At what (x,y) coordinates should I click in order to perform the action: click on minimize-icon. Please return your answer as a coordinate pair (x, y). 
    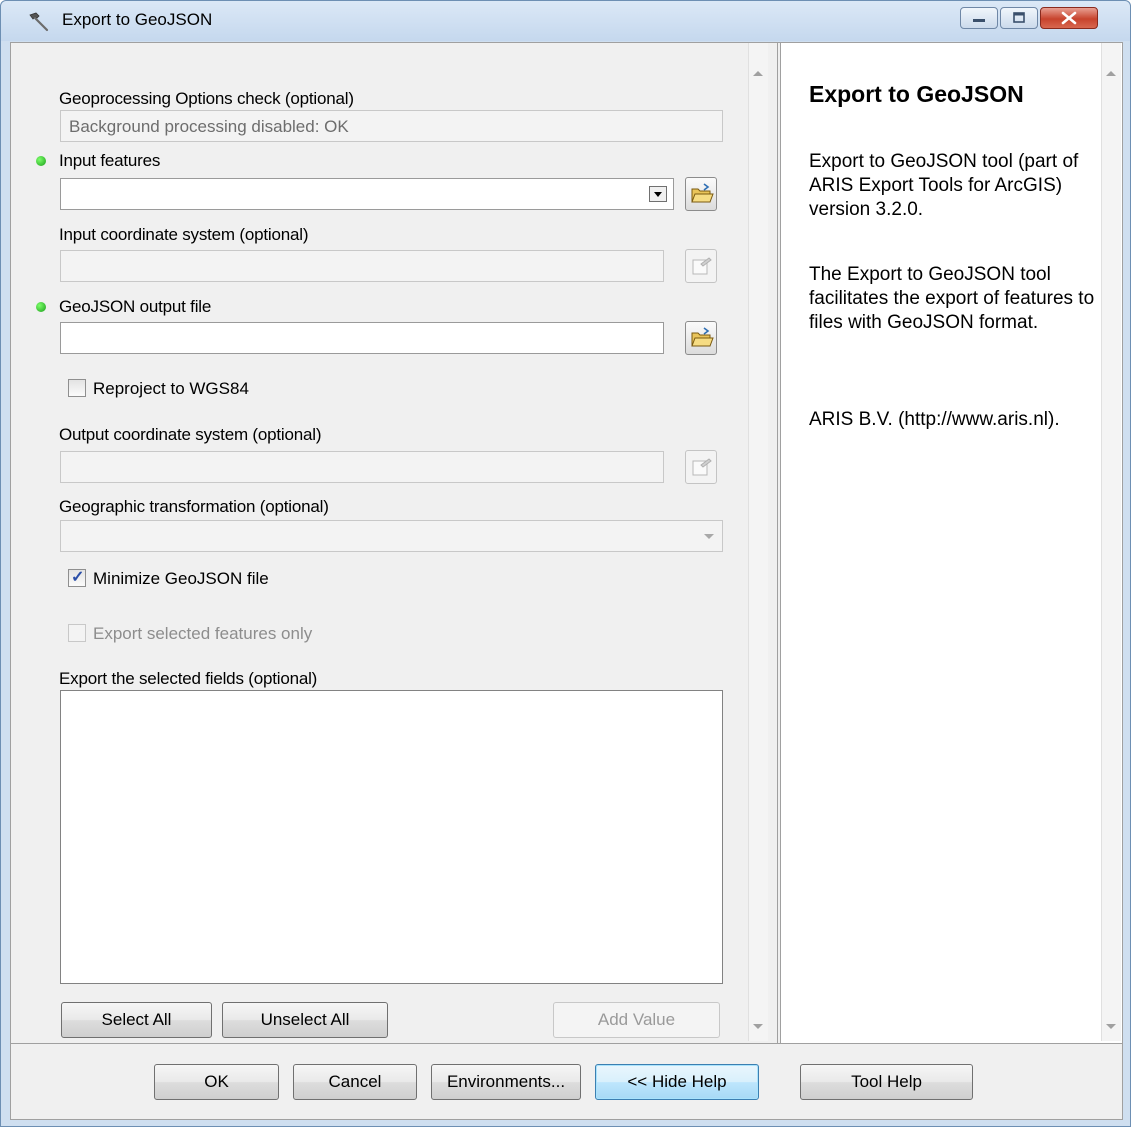
    Looking at the image, I should click on (979, 20).